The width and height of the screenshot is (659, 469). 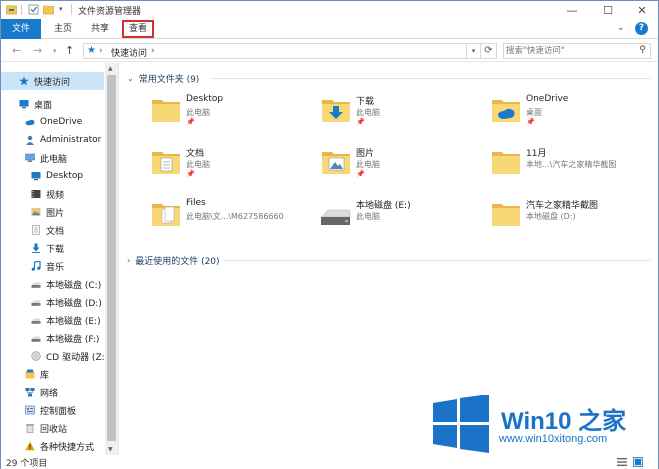 I want to click on scroll-down-icon: ▼, so click(x=110, y=449).